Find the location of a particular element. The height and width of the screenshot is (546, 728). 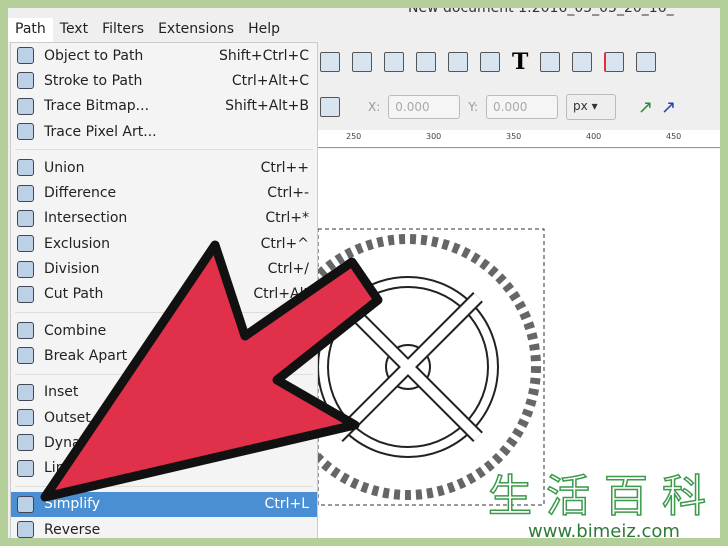

node-icon is located at coordinates (330, 107).